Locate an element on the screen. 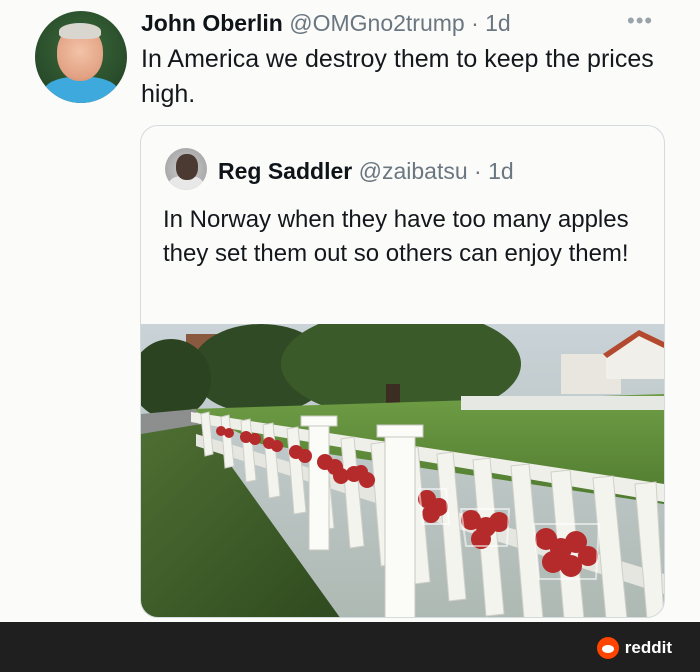  quoted-author-name: Reg Saddler is located at coordinates (285, 171).